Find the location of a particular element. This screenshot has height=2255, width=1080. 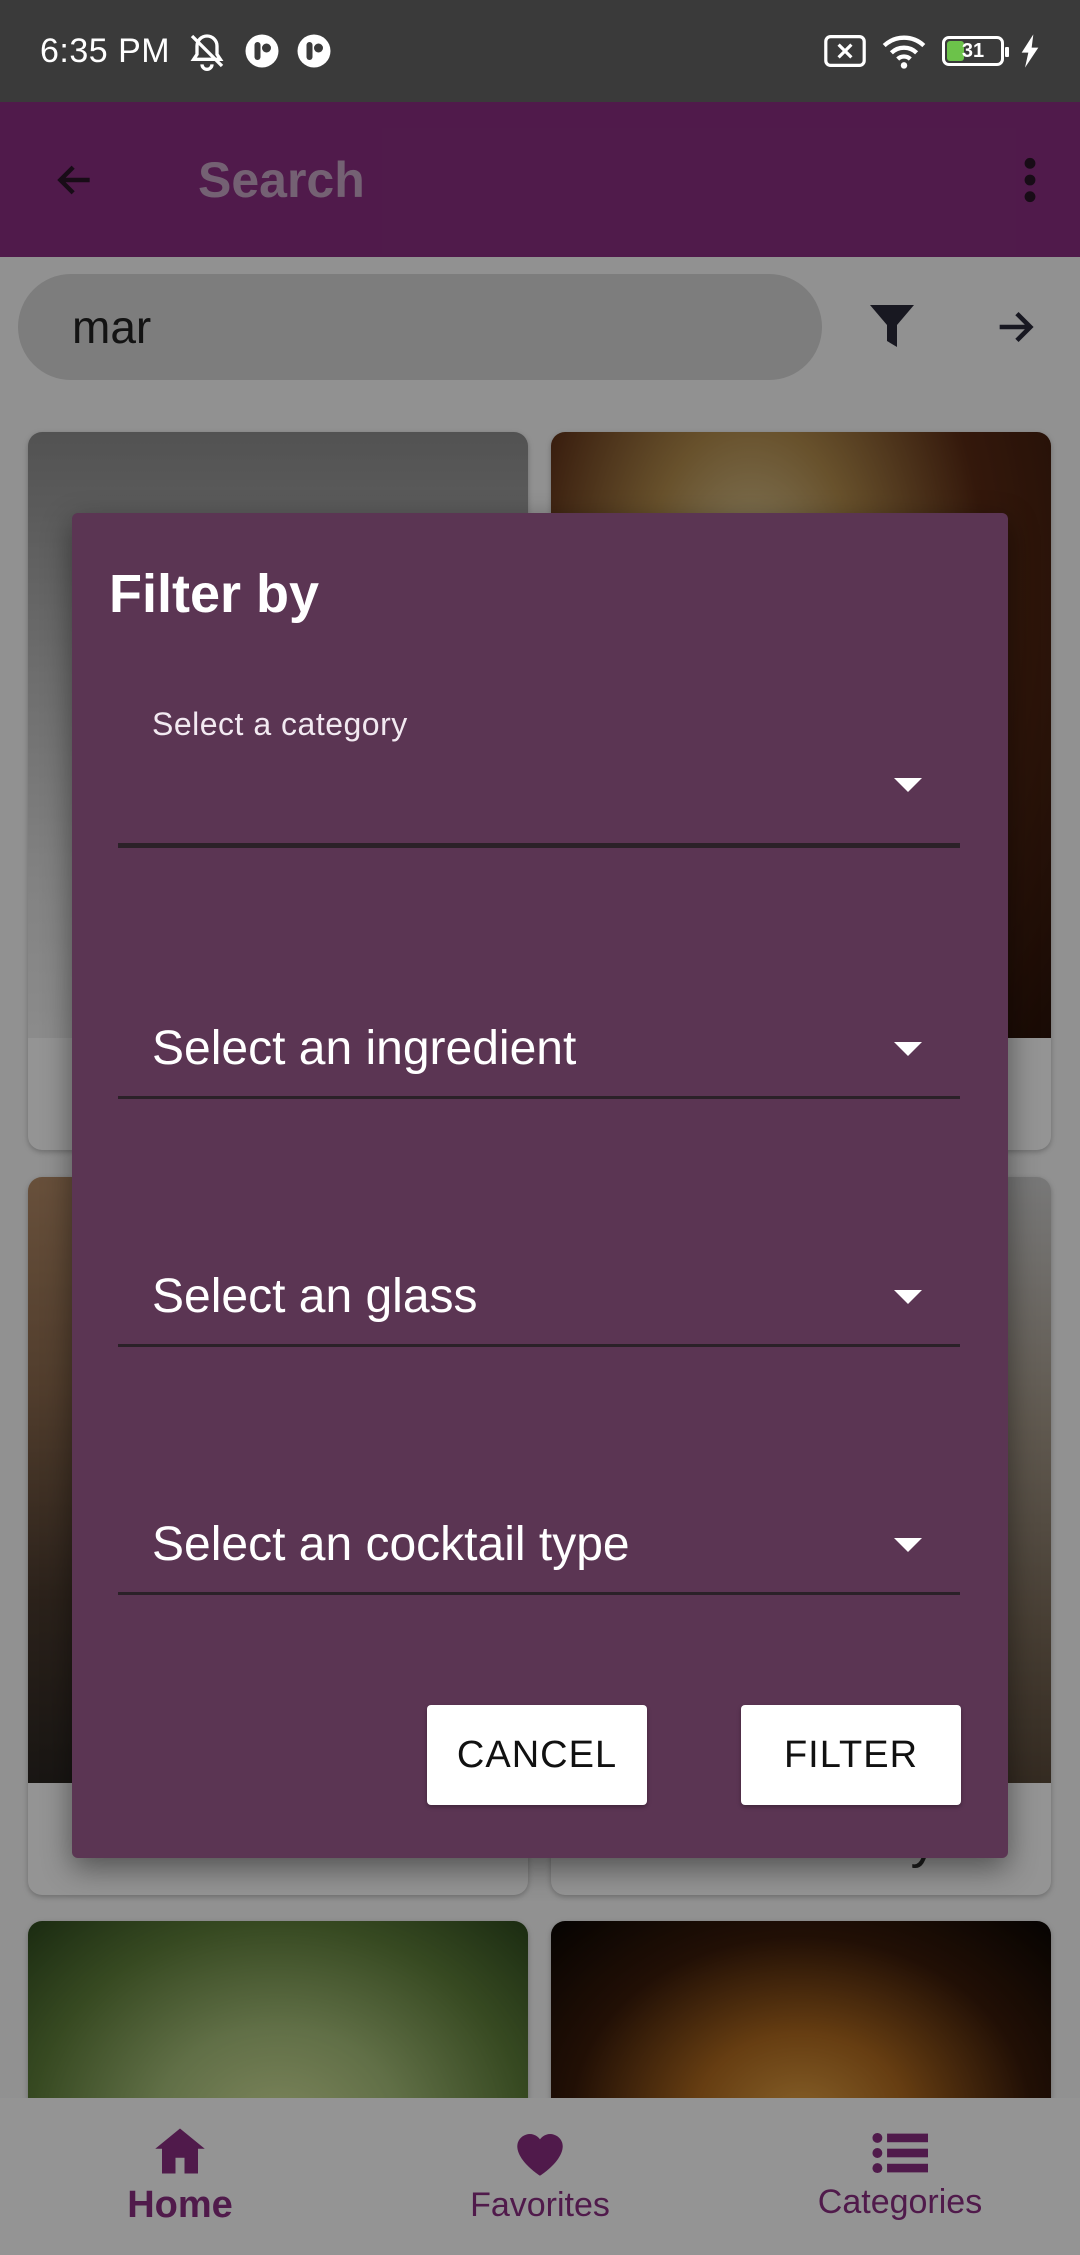

glass-select-placeholder: Select an glass is located at coordinates (315, 1296).